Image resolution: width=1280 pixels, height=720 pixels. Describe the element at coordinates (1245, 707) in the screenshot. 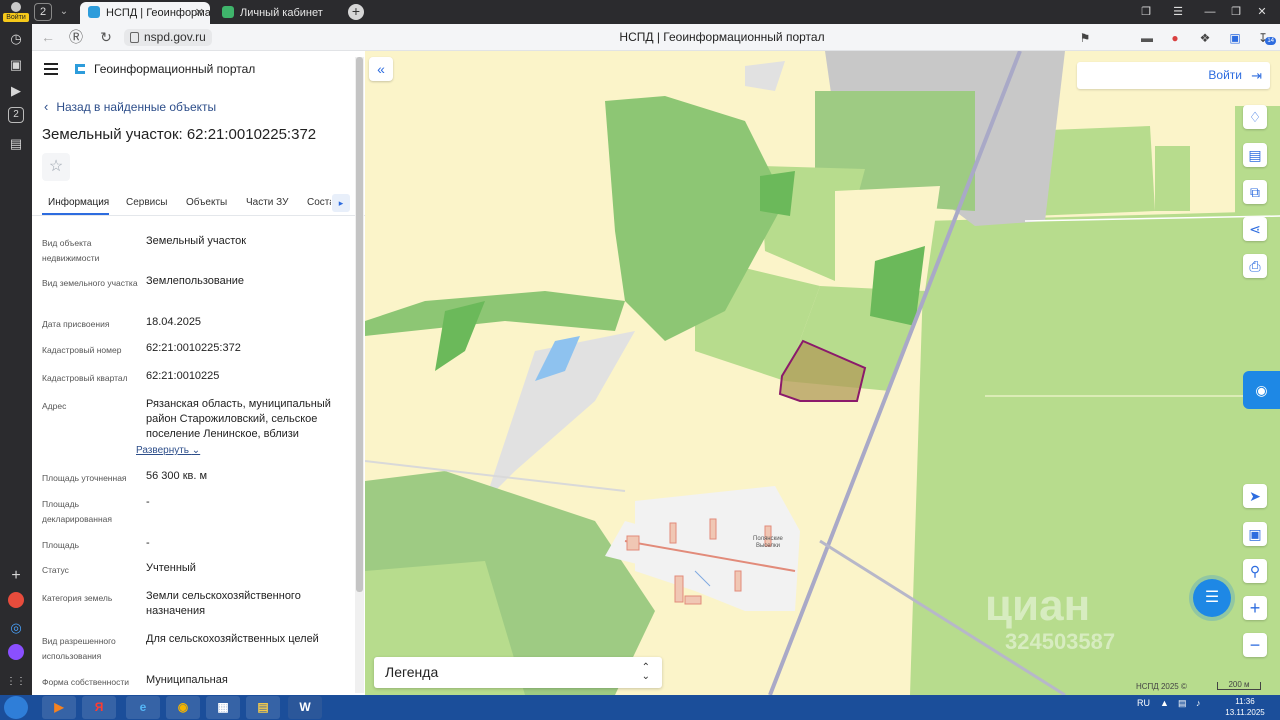

I see `clock: 11:36 13.11.2025` at that location.